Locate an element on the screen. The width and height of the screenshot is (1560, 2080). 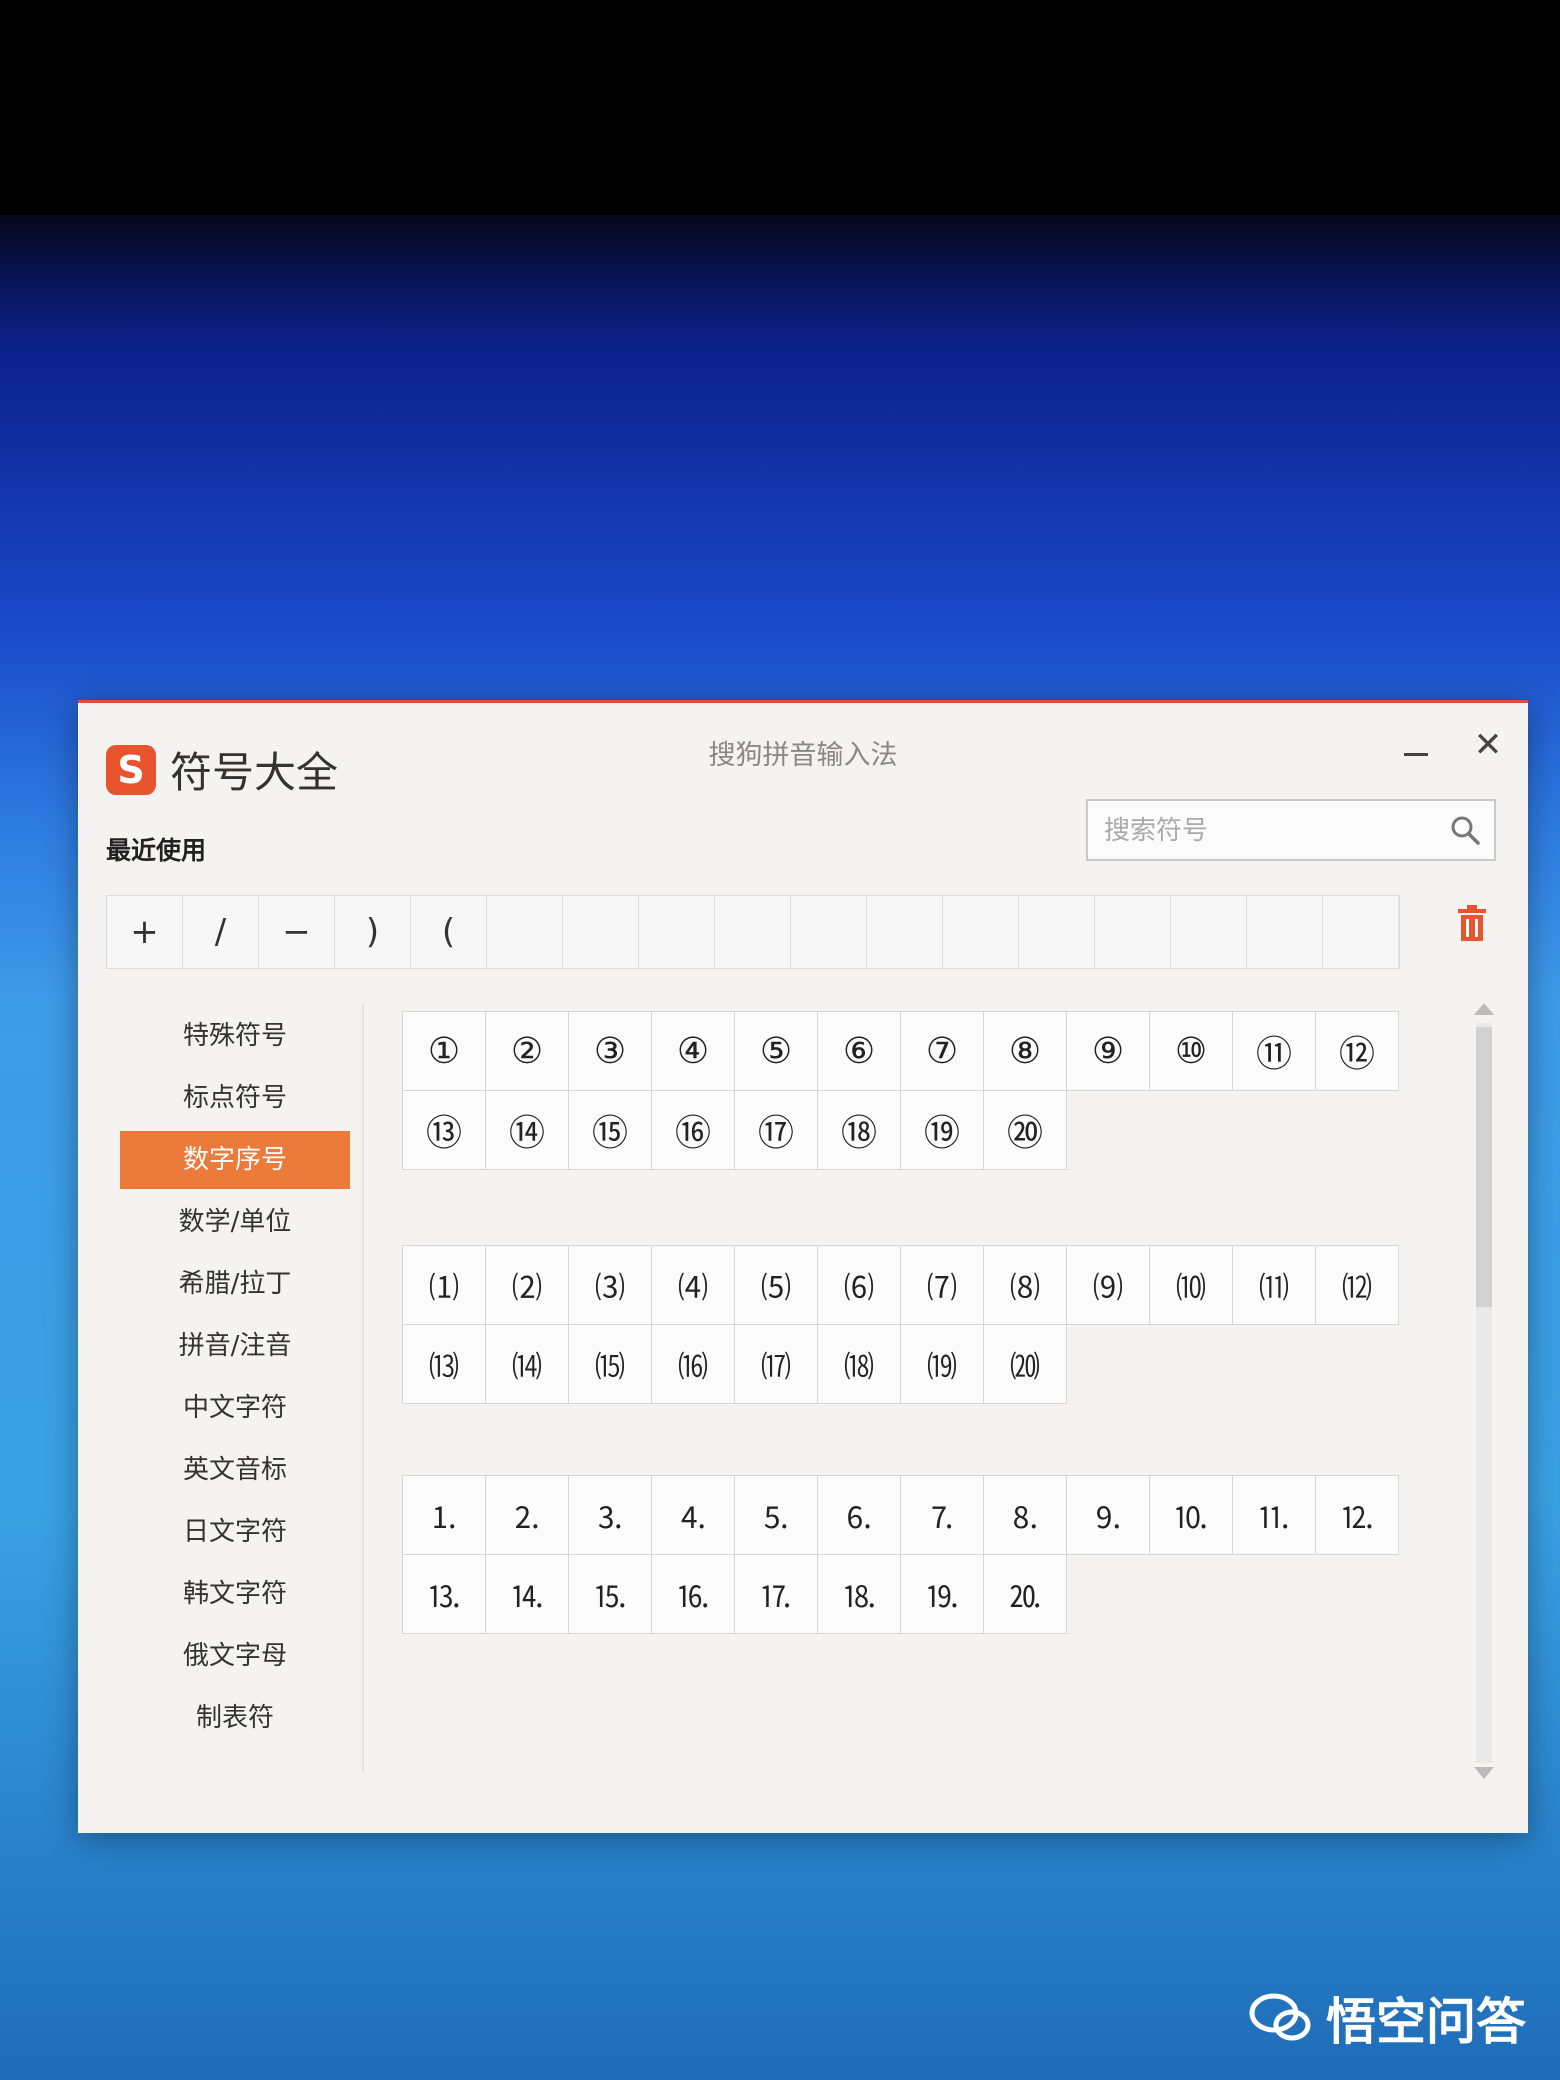
symbol-cell: ⒖ is located at coordinates (610, 1594).